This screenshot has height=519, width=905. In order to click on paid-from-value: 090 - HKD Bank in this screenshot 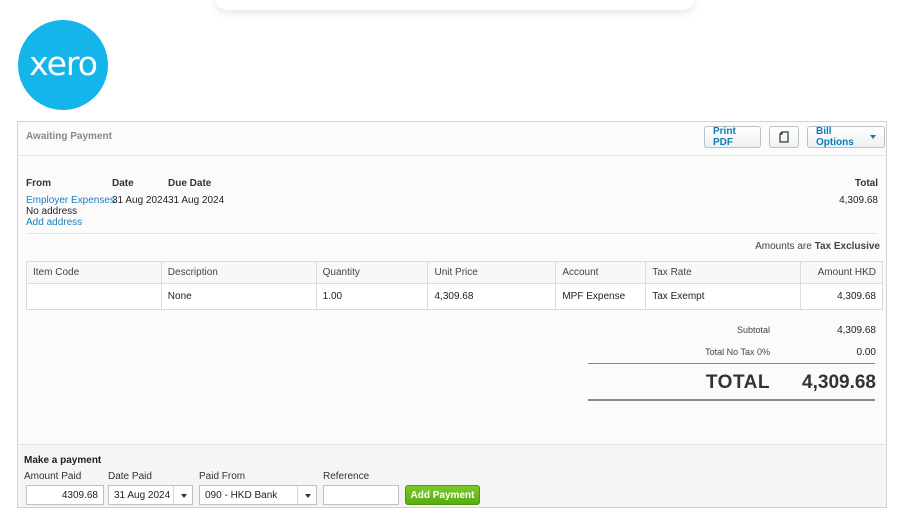, I will do `click(241, 495)`.